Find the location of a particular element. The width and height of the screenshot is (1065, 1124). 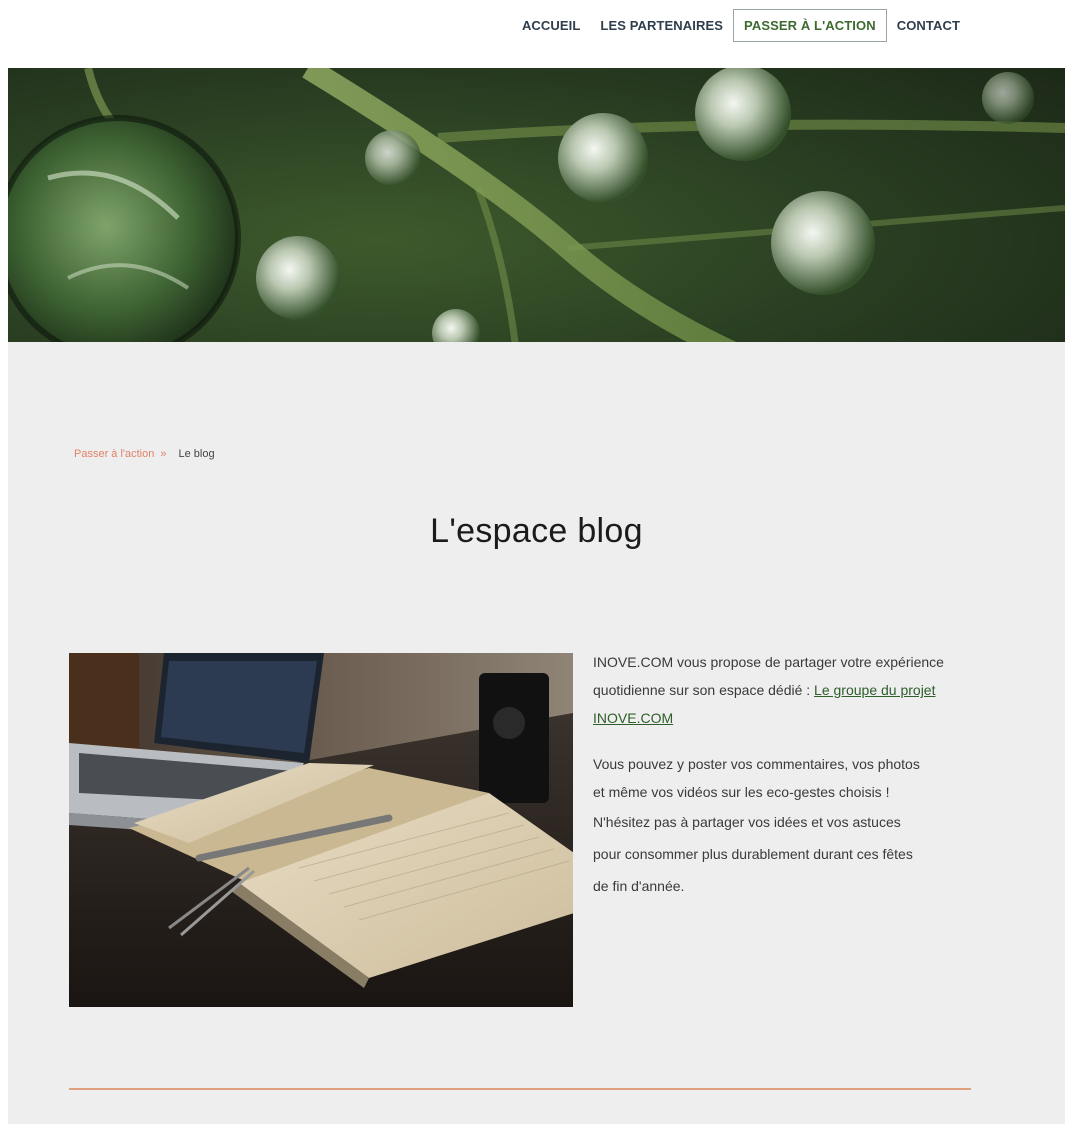

nav-contact: CONTACT is located at coordinates (928, 25).